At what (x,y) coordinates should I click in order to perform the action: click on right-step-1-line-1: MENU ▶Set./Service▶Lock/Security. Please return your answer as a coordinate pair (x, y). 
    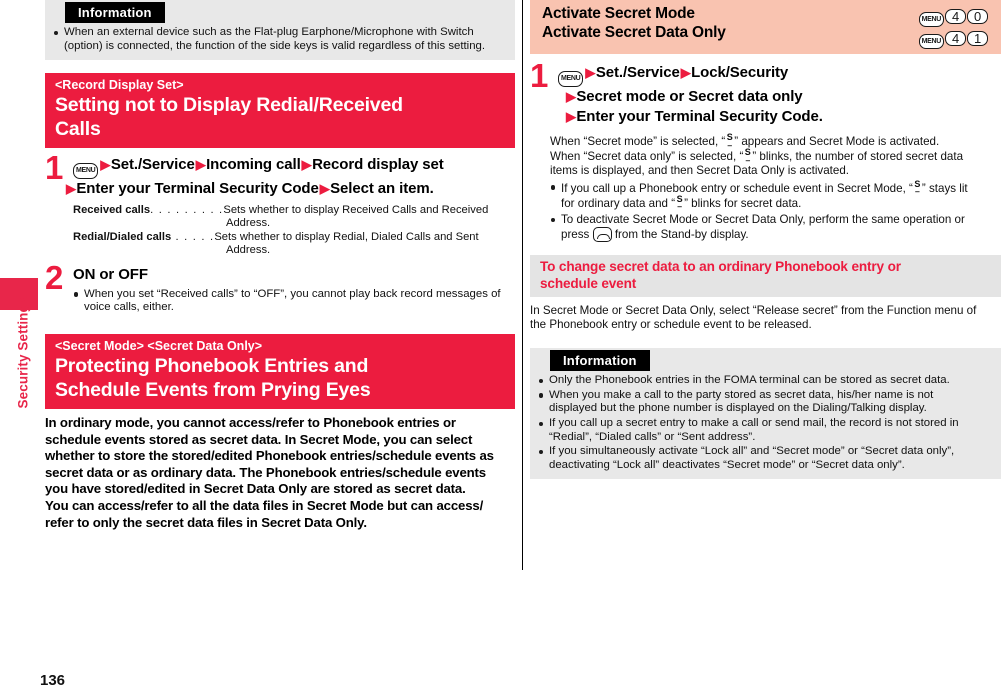
    Looking at the image, I should click on (779, 75).